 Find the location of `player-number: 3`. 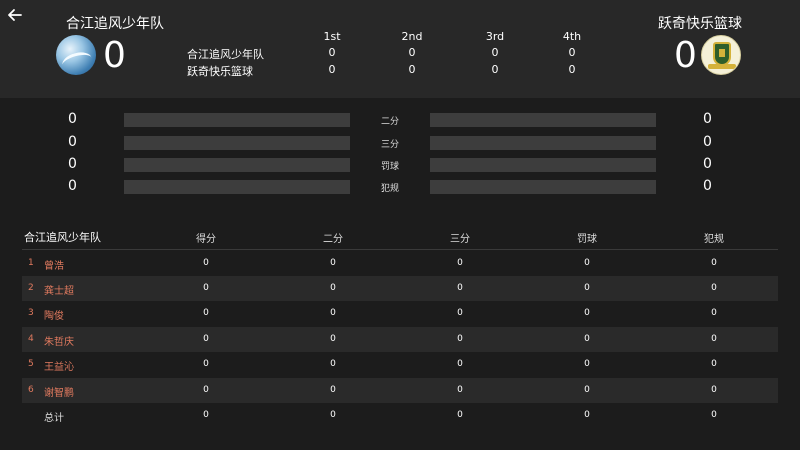

player-number: 3 is located at coordinates (31, 313).